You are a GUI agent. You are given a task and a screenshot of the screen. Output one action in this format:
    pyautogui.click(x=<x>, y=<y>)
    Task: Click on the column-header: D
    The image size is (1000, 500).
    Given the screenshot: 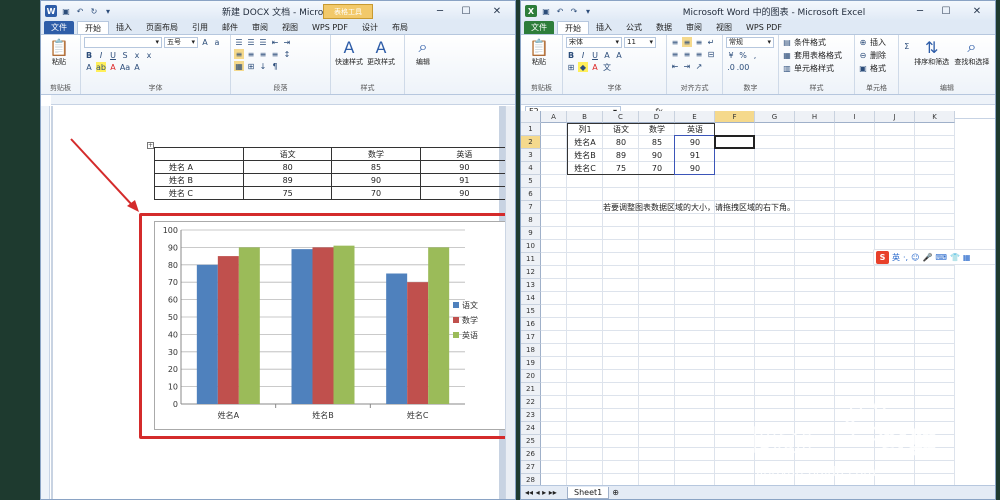 What is the action you would take?
    pyautogui.click(x=657, y=117)
    